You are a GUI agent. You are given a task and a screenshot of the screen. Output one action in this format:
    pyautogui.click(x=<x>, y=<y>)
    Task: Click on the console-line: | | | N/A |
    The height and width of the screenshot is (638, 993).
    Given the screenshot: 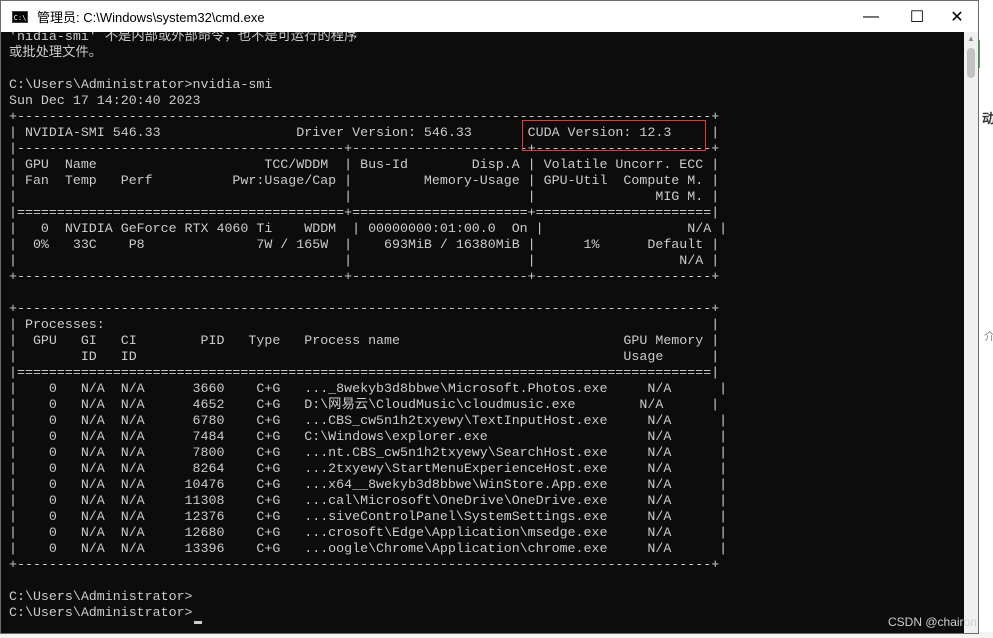 What is the action you would take?
    pyautogui.click(x=364, y=260)
    